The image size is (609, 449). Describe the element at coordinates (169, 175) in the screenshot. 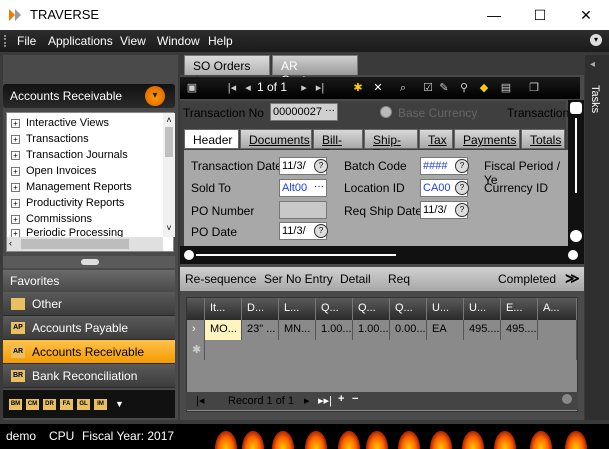

I see `tree-vertical-scrollbar: ˄ ˅` at that location.